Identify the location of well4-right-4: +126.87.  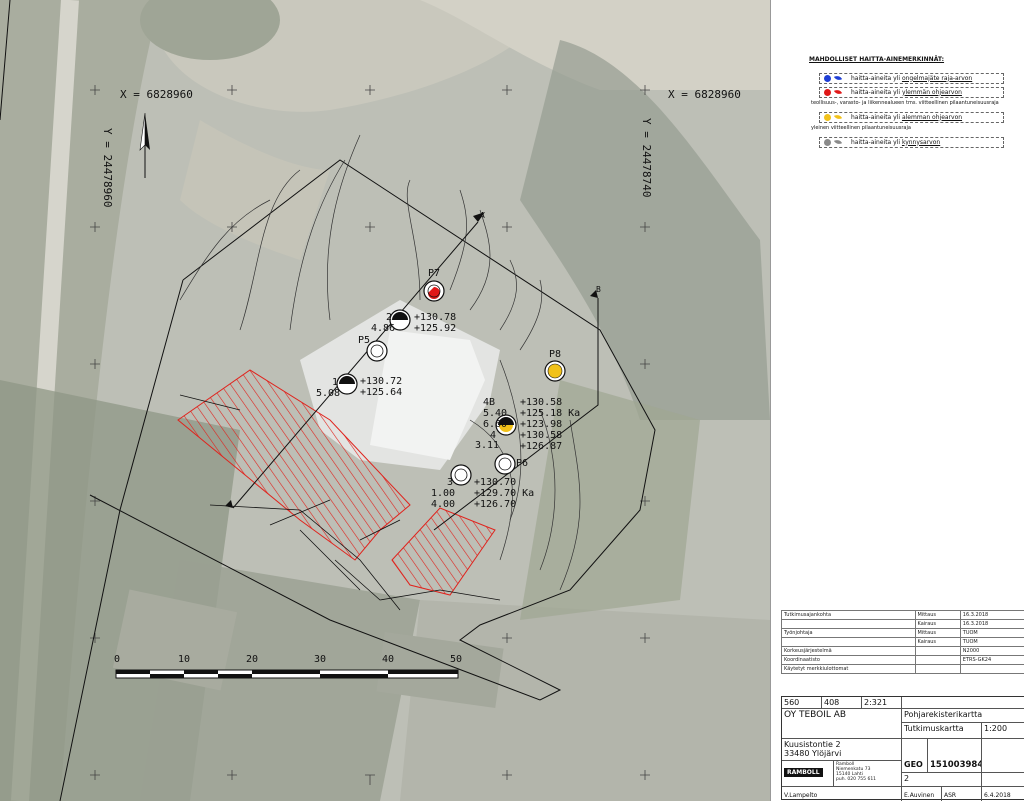
(541, 446).